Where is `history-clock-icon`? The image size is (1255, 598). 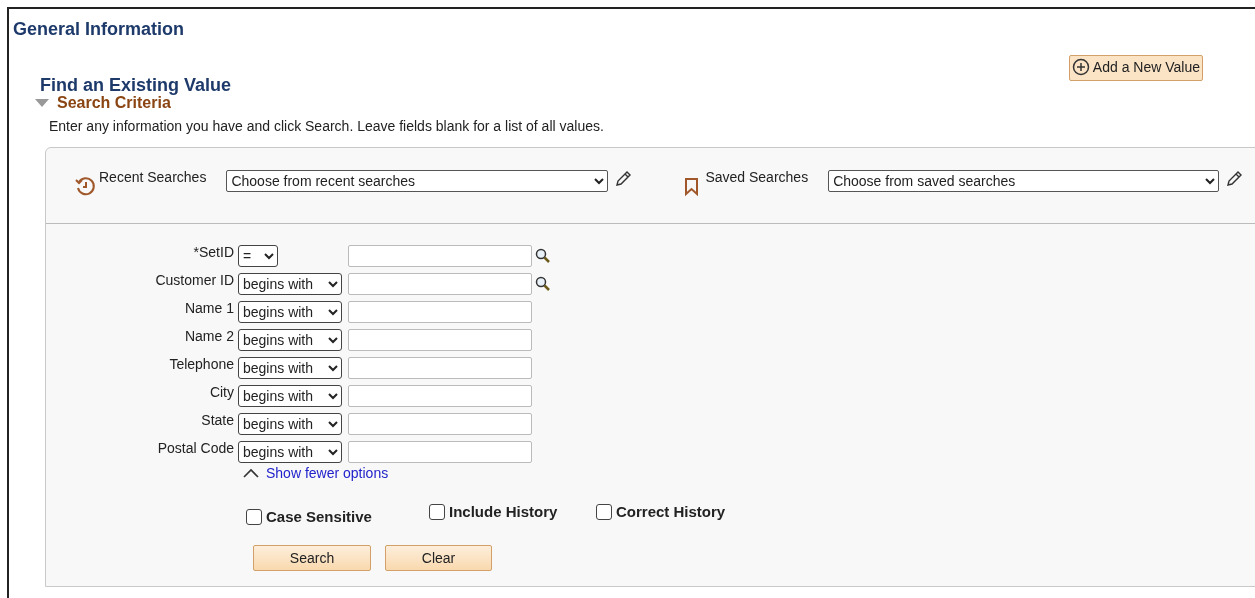 history-clock-icon is located at coordinates (86, 186).